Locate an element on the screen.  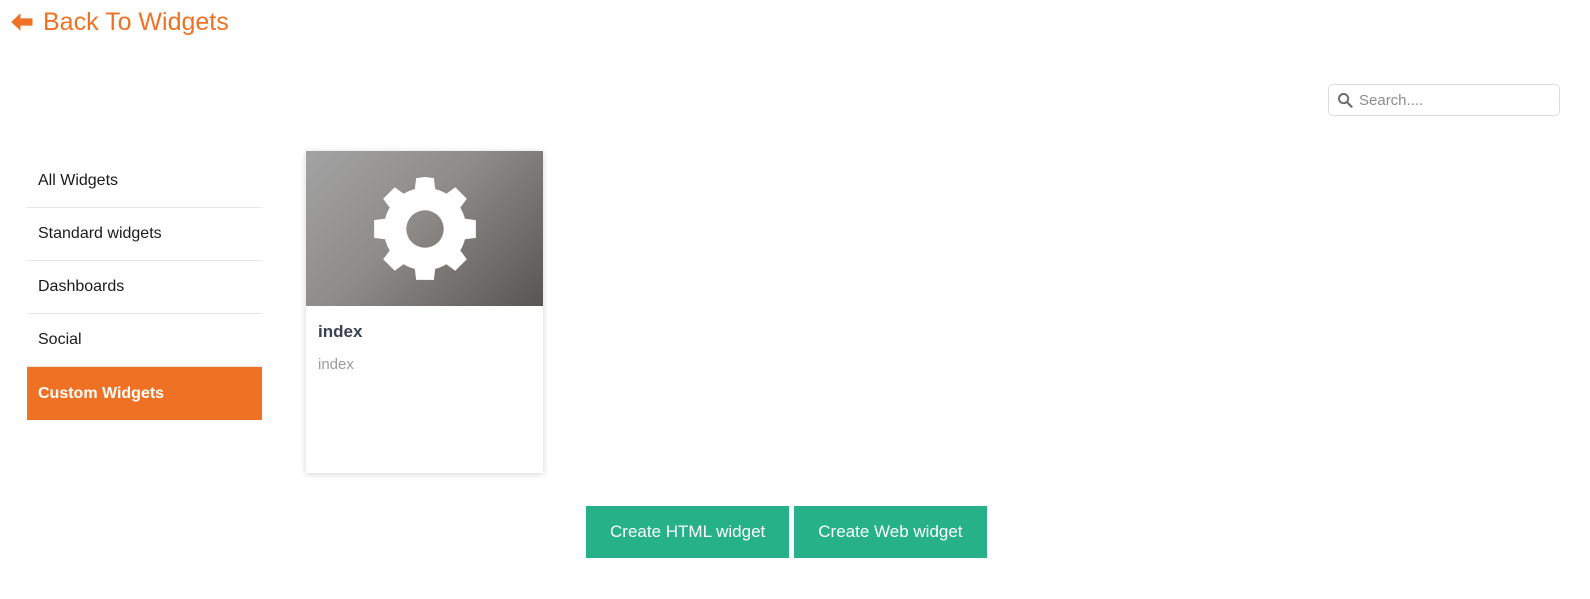
search-input is located at coordinates (1455, 100).